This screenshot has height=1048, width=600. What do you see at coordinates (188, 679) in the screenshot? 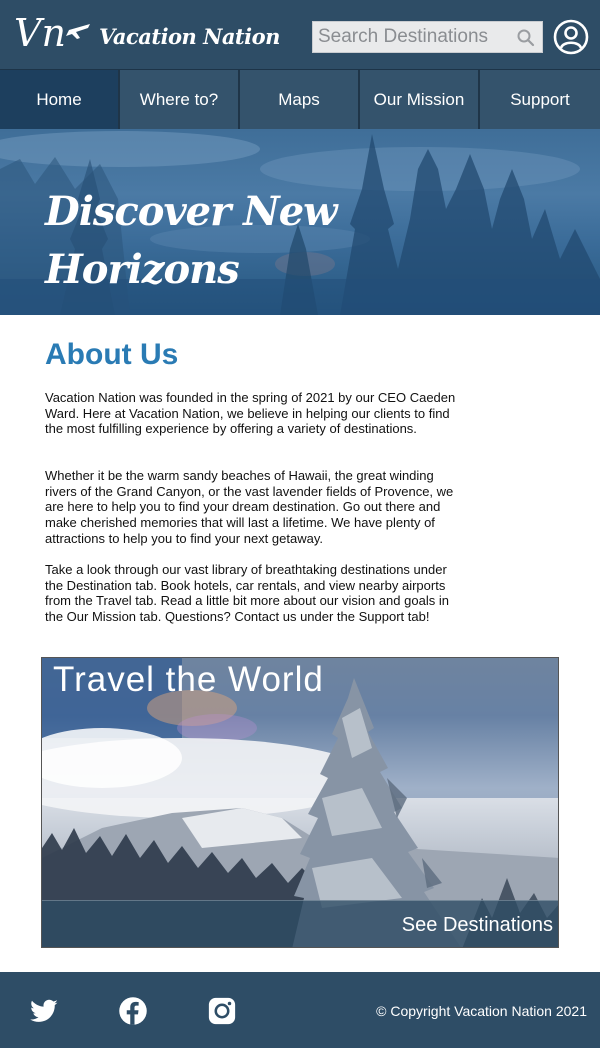
I see `feature-title: Travel the World` at bounding box center [188, 679].